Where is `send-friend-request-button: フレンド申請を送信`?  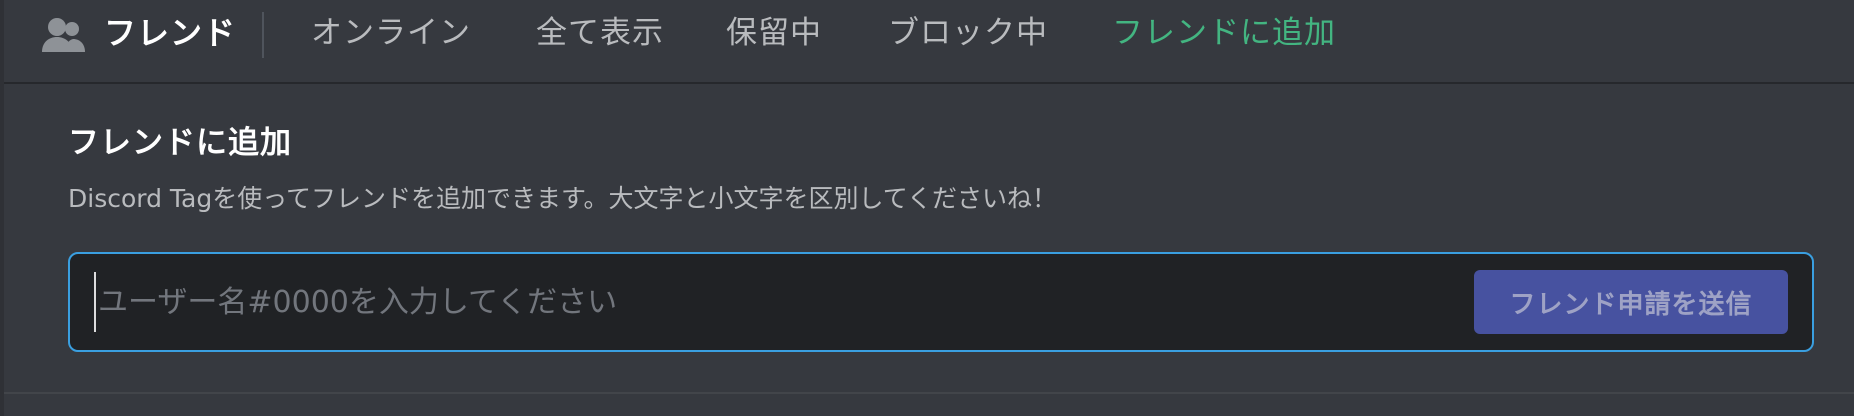
send-friend-request-button: フレンド申請を送信 is located at coordinates (1631, 302).